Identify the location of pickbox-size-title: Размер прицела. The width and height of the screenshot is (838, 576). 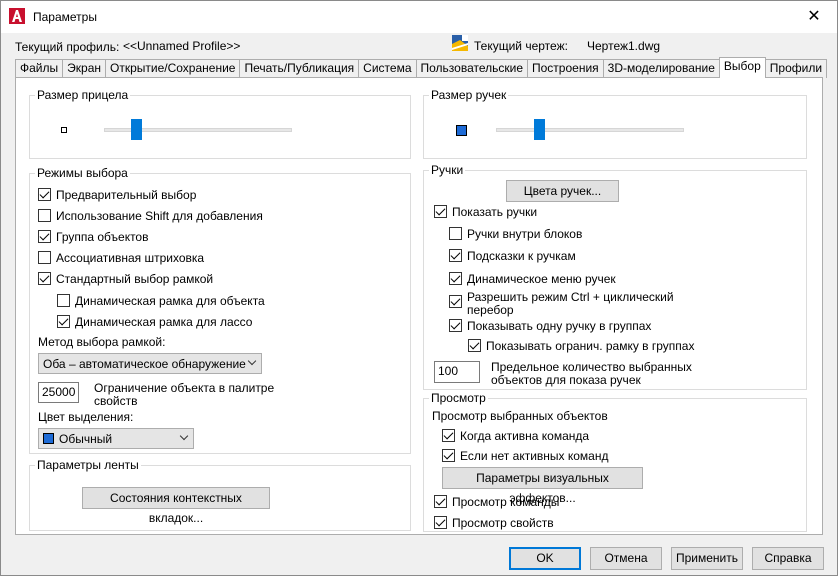
(83, 95).